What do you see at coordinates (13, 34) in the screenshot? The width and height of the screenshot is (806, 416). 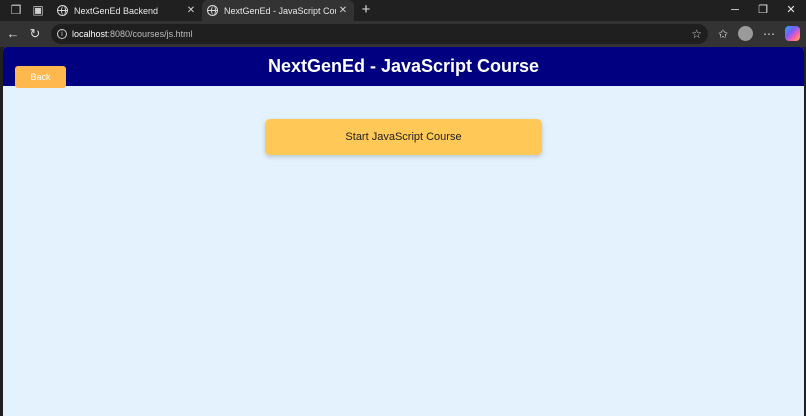 I see `back-arrow-icon: ←` at bounding box center [13, 34].